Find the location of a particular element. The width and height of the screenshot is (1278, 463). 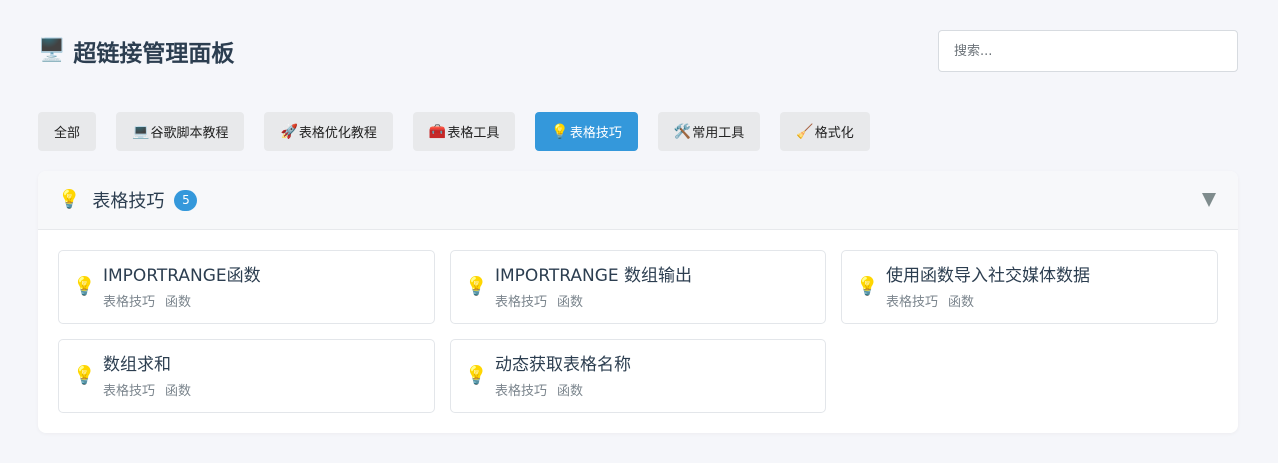

laptop-icon: 💻 is located at coordinates (141, 131).